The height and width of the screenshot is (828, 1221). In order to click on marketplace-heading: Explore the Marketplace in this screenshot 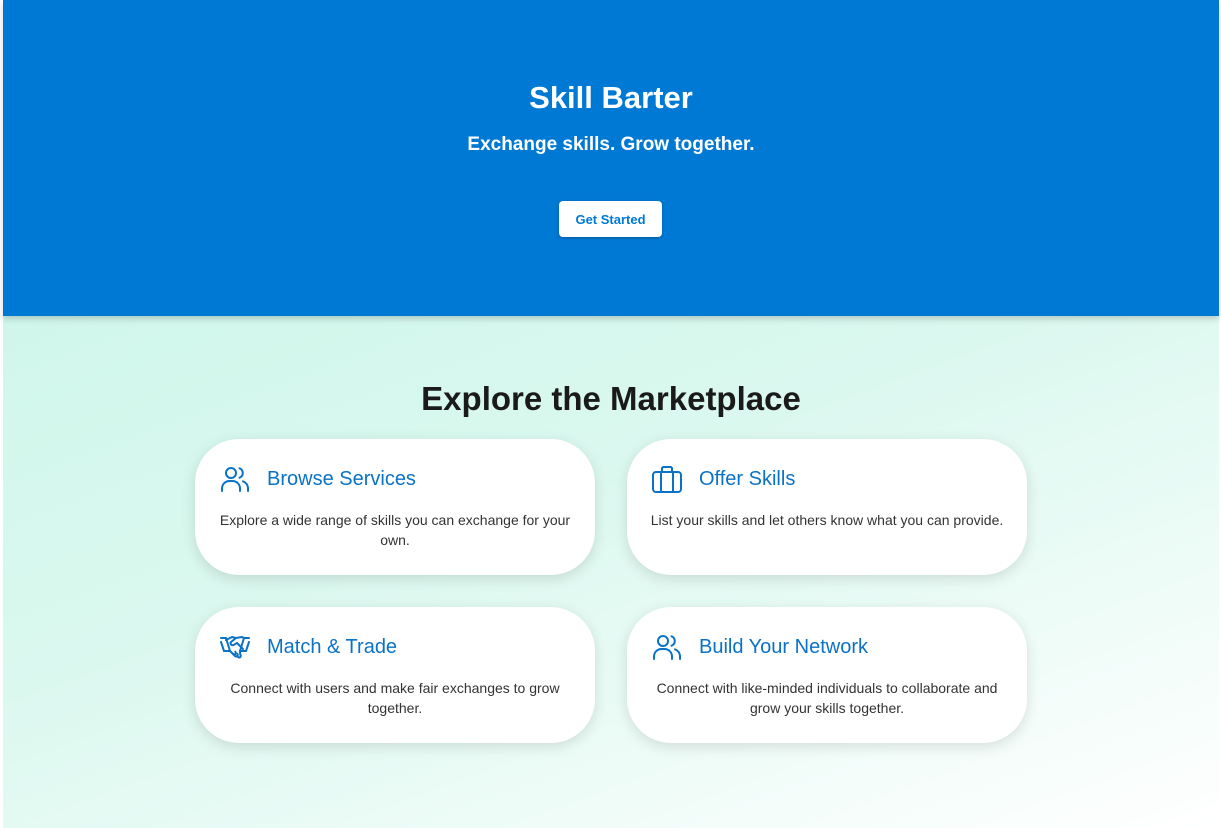, I will do `click(611, 398)`.